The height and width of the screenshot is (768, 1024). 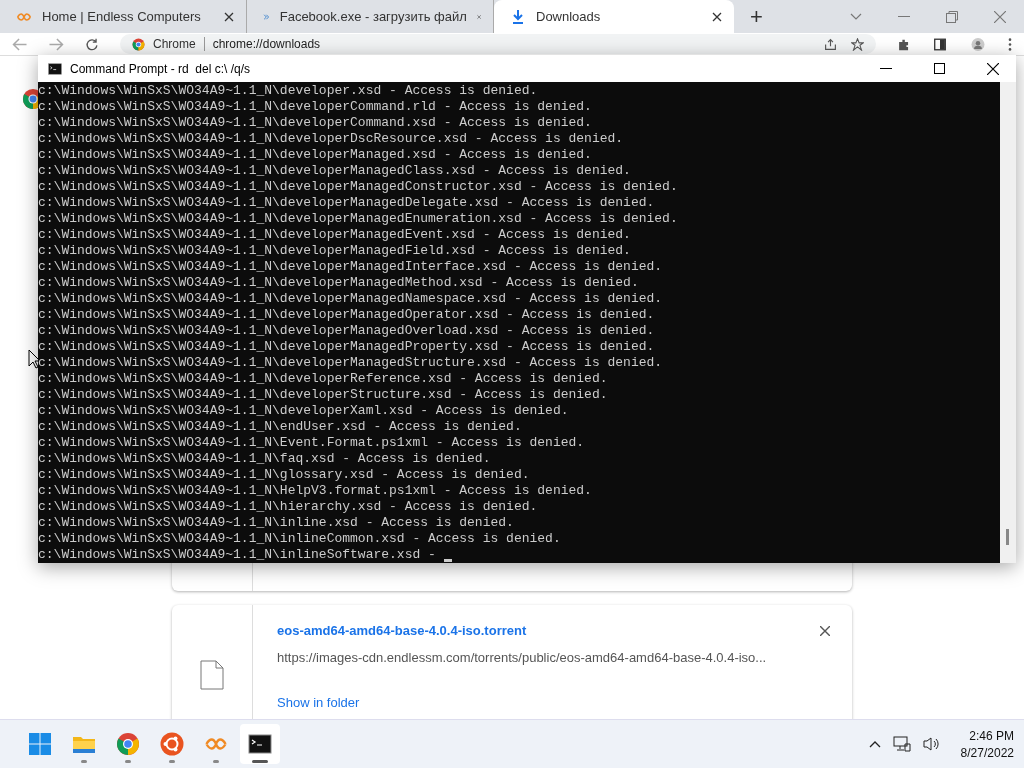 I want to click on browser-tab: Downloads, so click(x=614, y=16).